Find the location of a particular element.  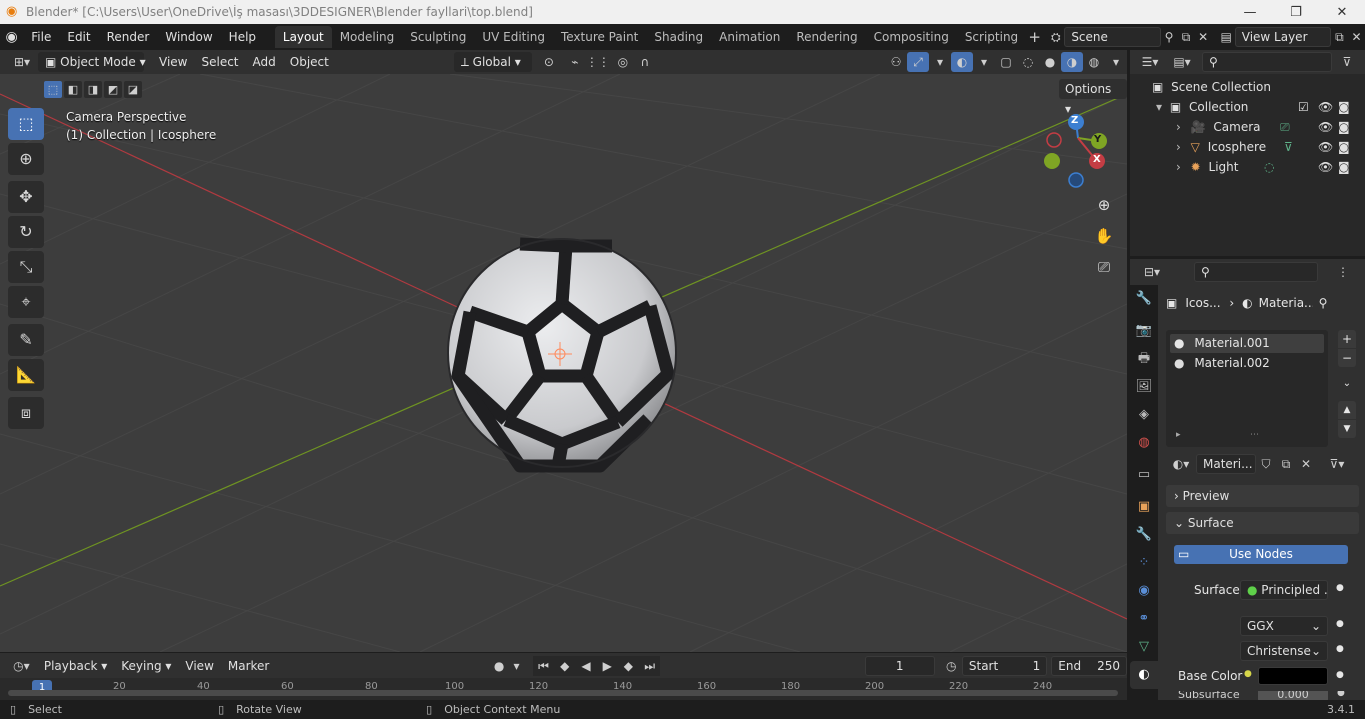

properties-search-input: ⚲ is located at coordinates (1256, 272).